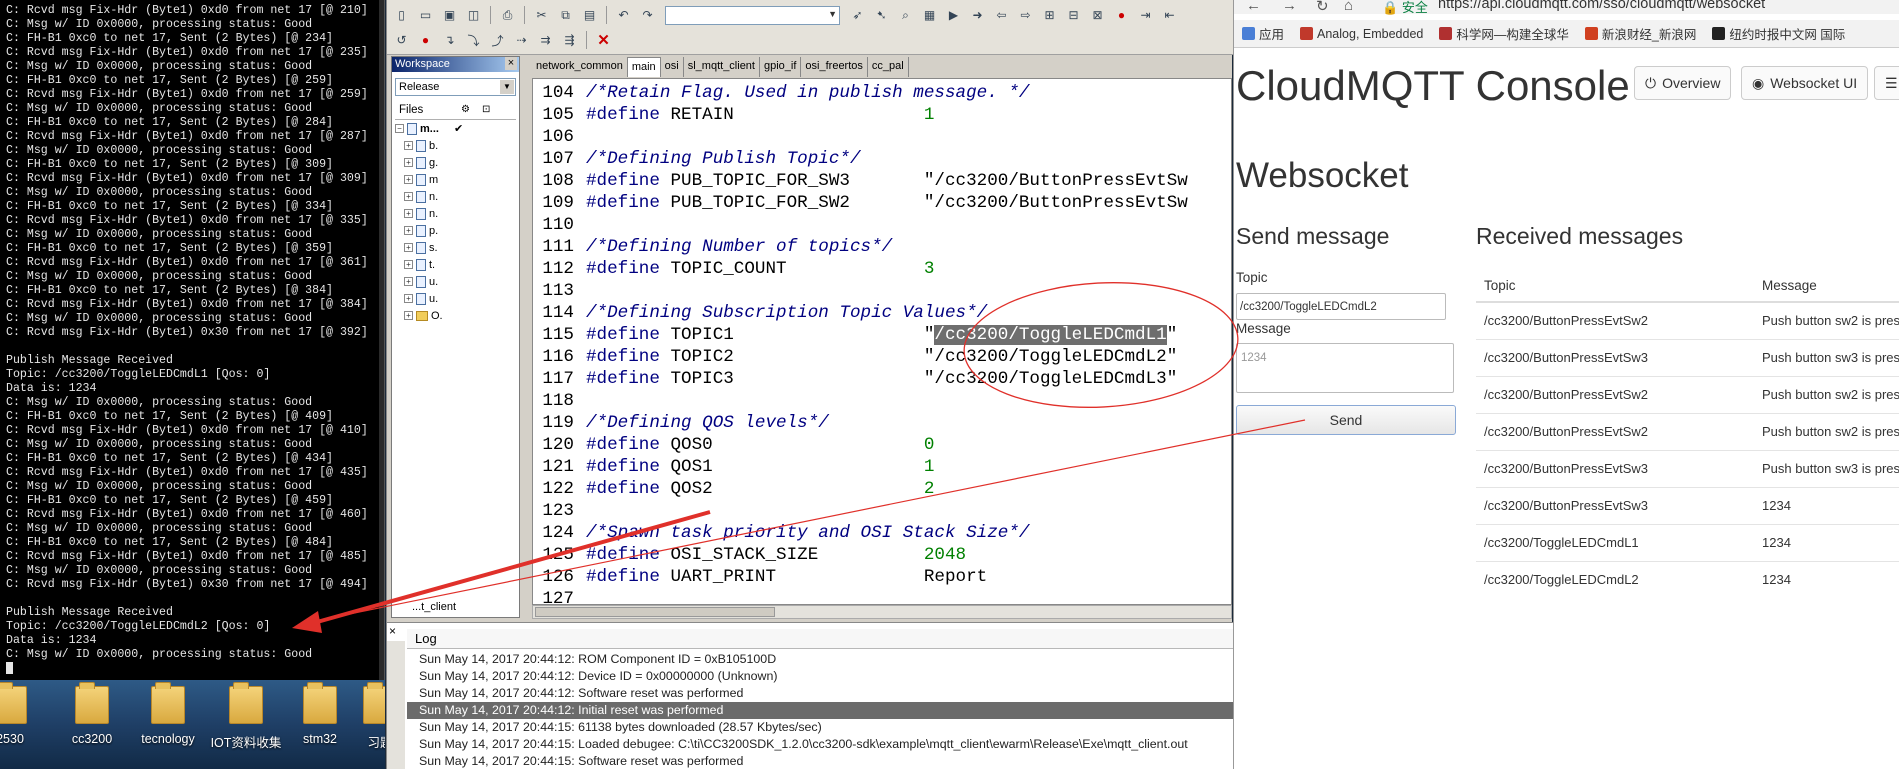  I want to click on tab-gpio-if: gpio_if, so click(781, 67).